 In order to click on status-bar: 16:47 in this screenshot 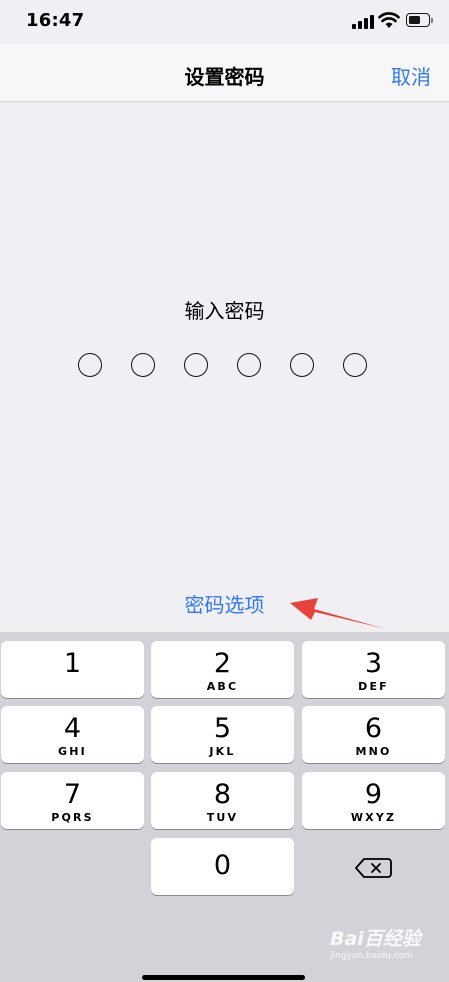, I will do `click(224, 22)`.